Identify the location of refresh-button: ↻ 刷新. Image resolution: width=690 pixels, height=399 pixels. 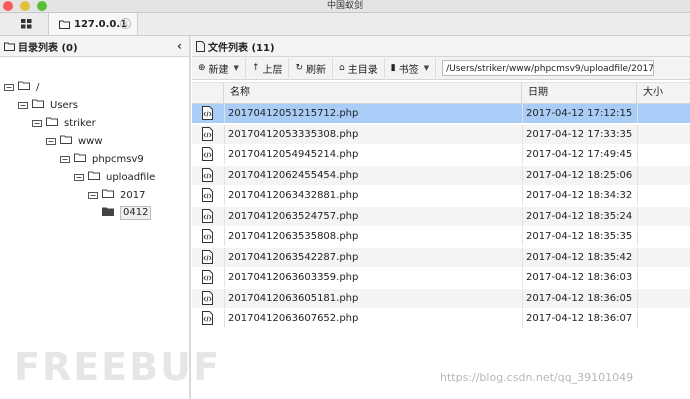
(311, 68).